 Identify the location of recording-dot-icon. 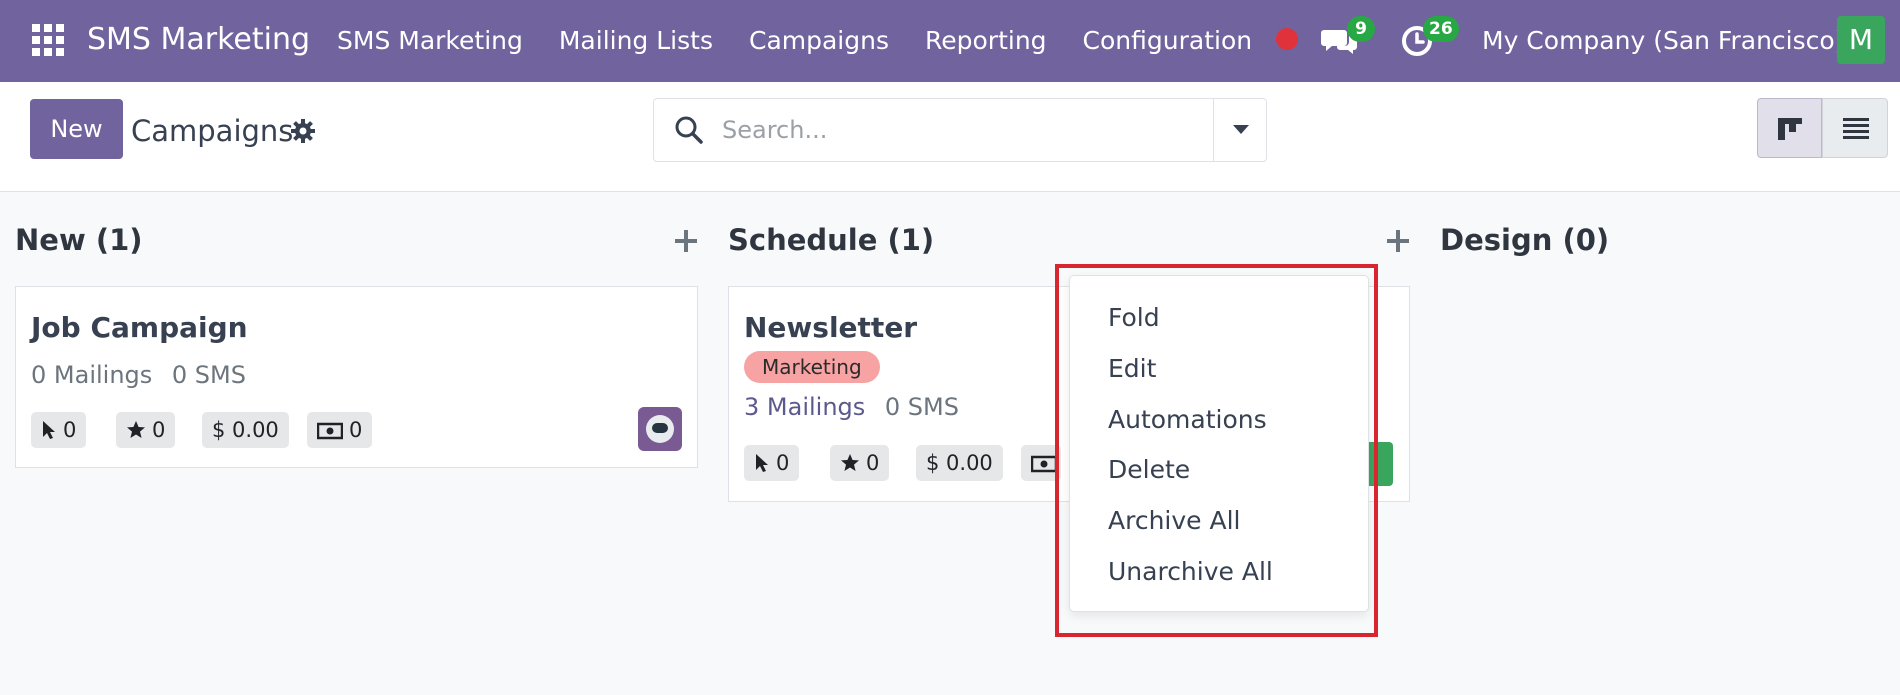
(1287, 39).